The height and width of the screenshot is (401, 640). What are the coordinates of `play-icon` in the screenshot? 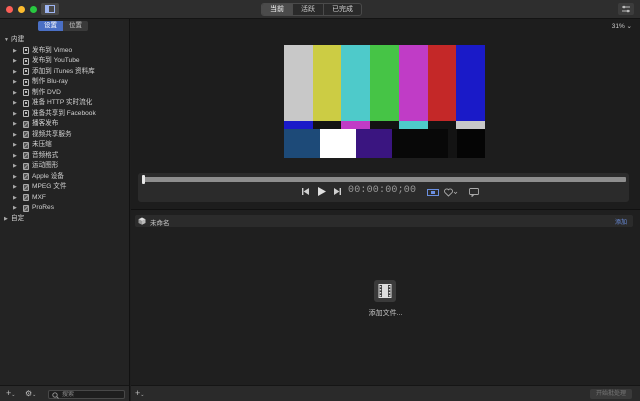 It's located at (321, 191).